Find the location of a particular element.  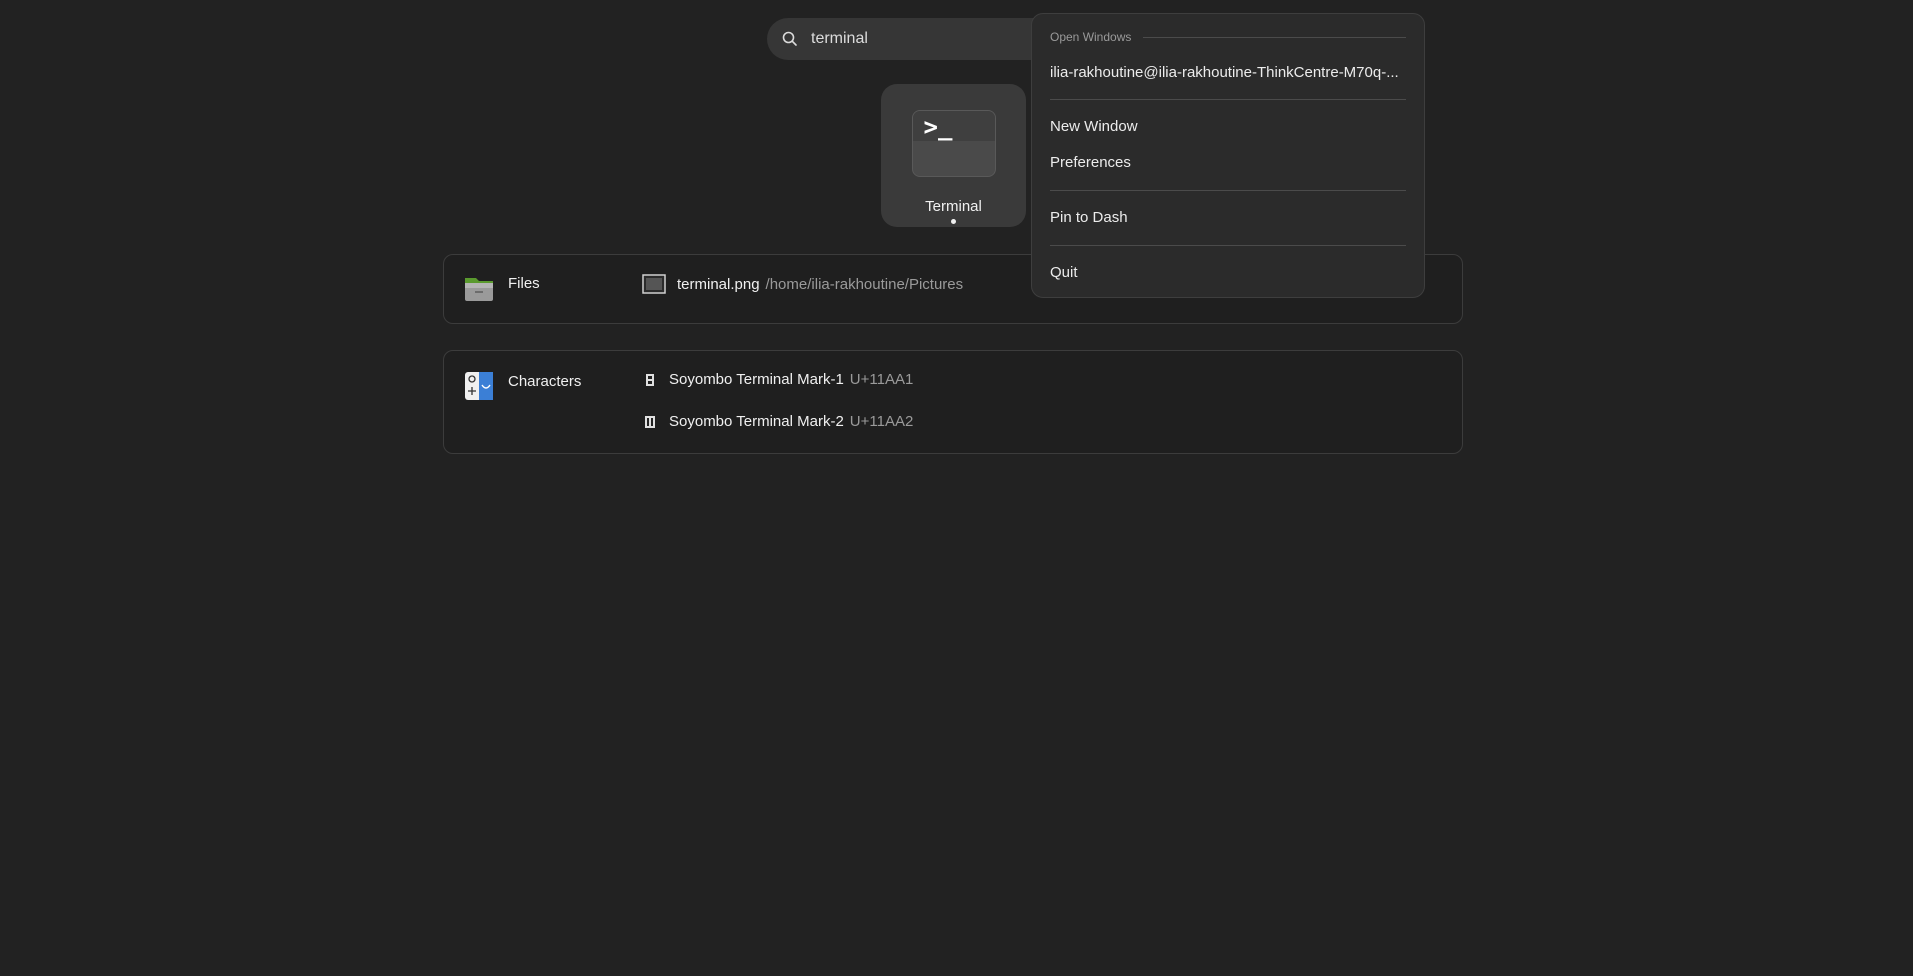

running-indicator is located at coordinates (953, 221).